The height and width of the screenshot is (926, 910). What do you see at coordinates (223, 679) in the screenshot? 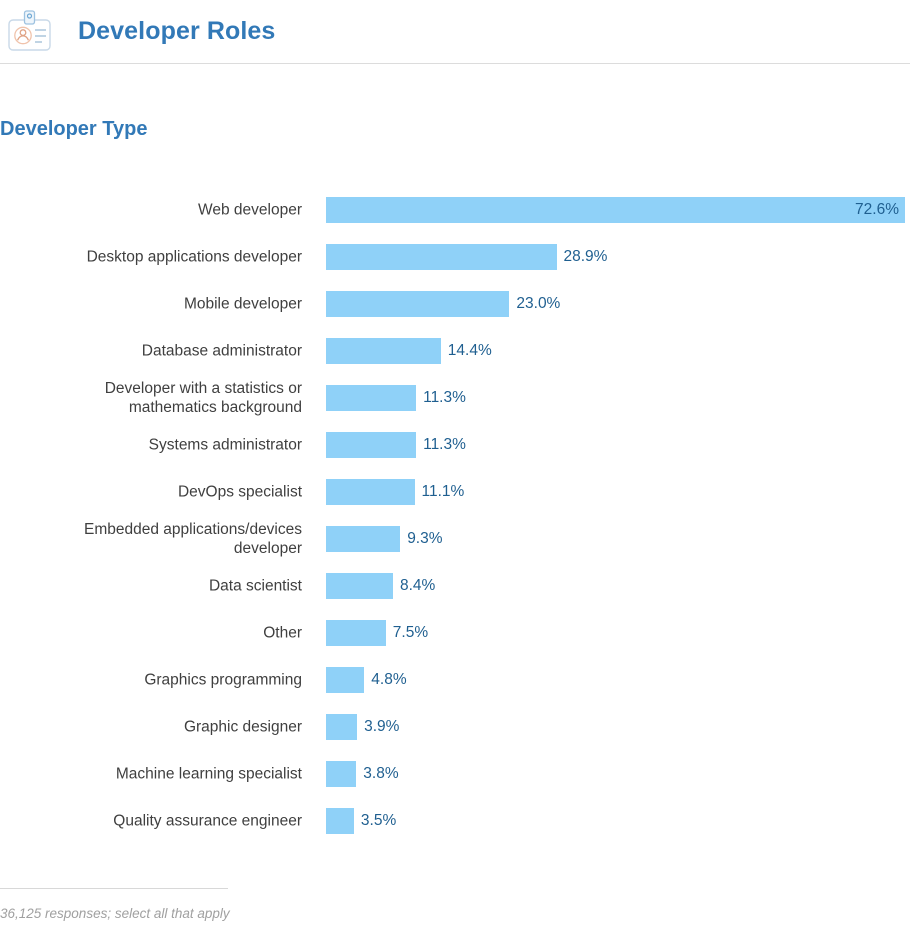
I see `bar-category-label: Graphics programming` at bounding box center [223, 679].